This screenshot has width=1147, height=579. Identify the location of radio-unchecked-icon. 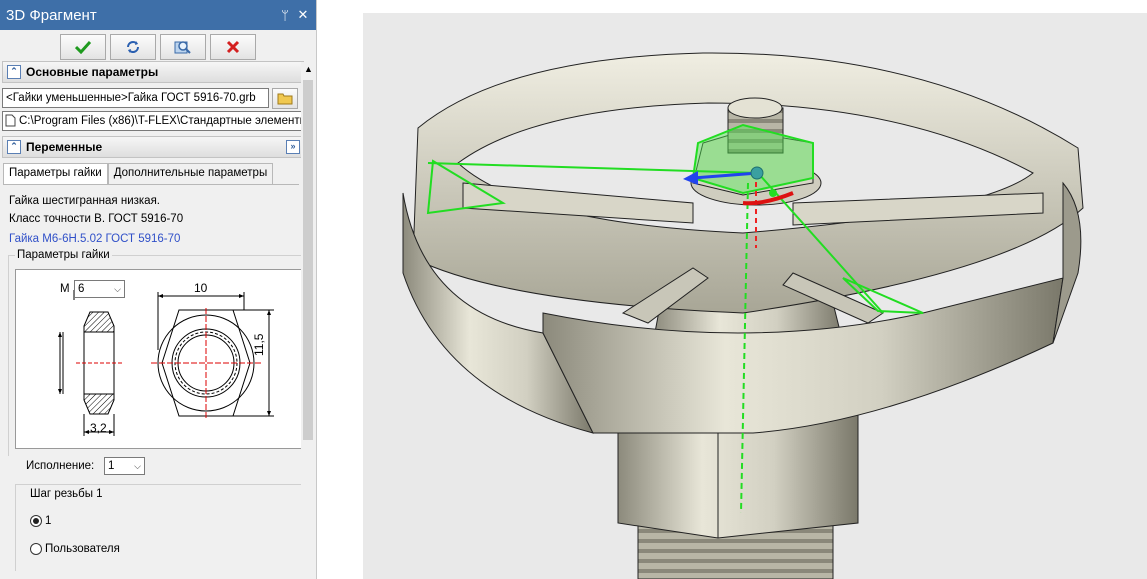
(36, 549).